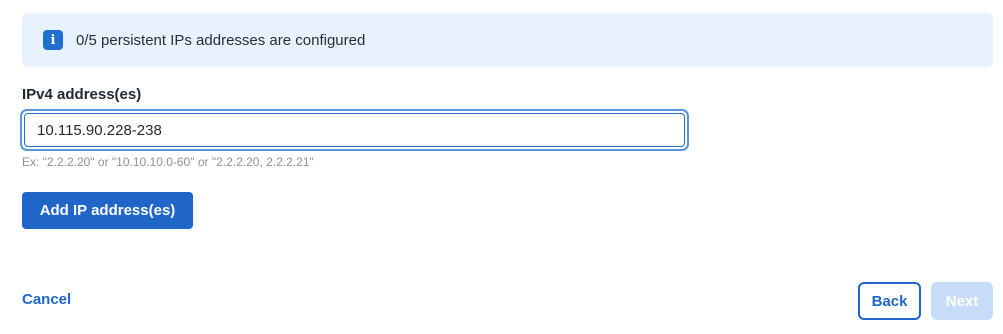  Describe the element at coordinates (889, 301) in the screenshot. I see `back-button: Back` at that location.